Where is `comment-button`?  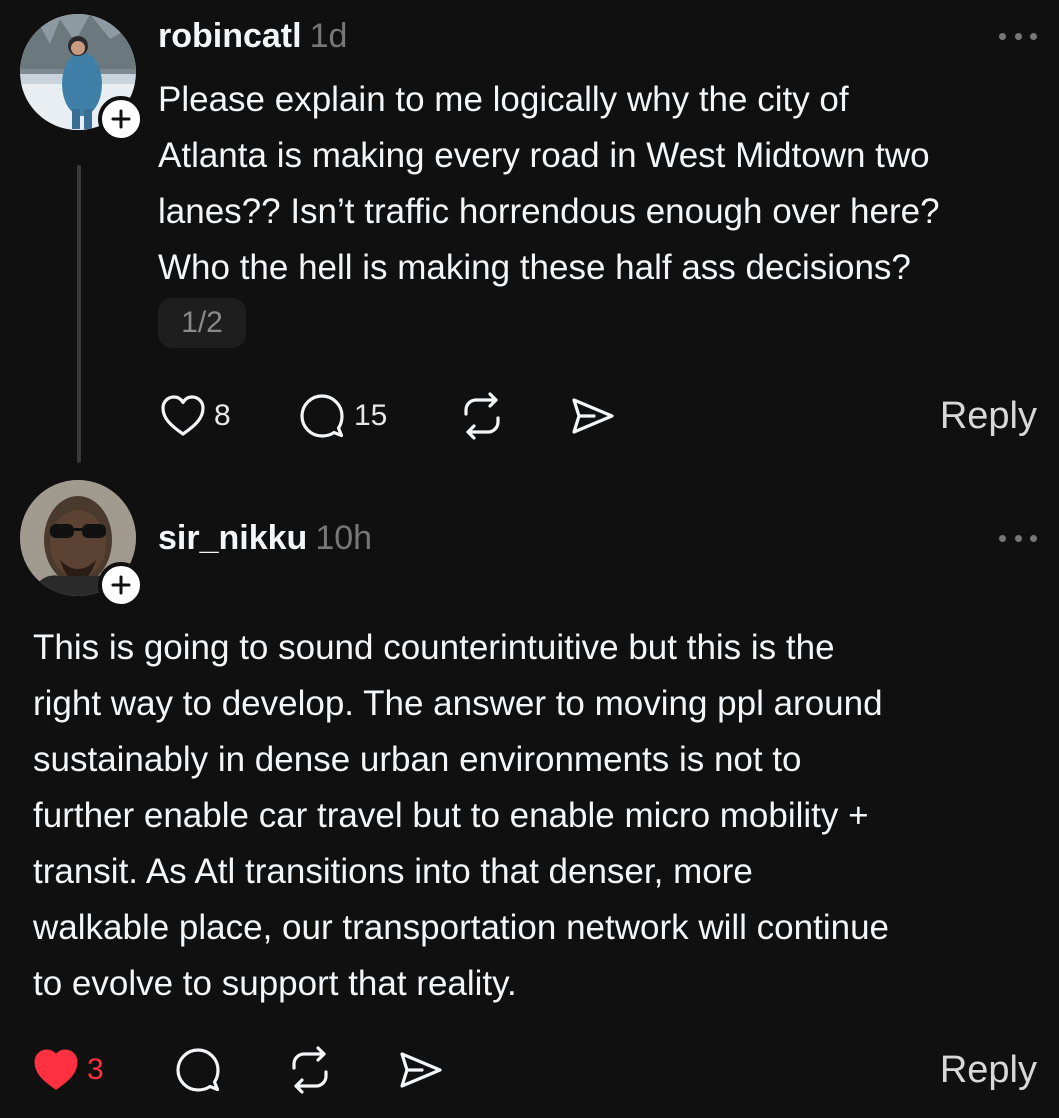
comment-button is located at coordinates (198, 1070).